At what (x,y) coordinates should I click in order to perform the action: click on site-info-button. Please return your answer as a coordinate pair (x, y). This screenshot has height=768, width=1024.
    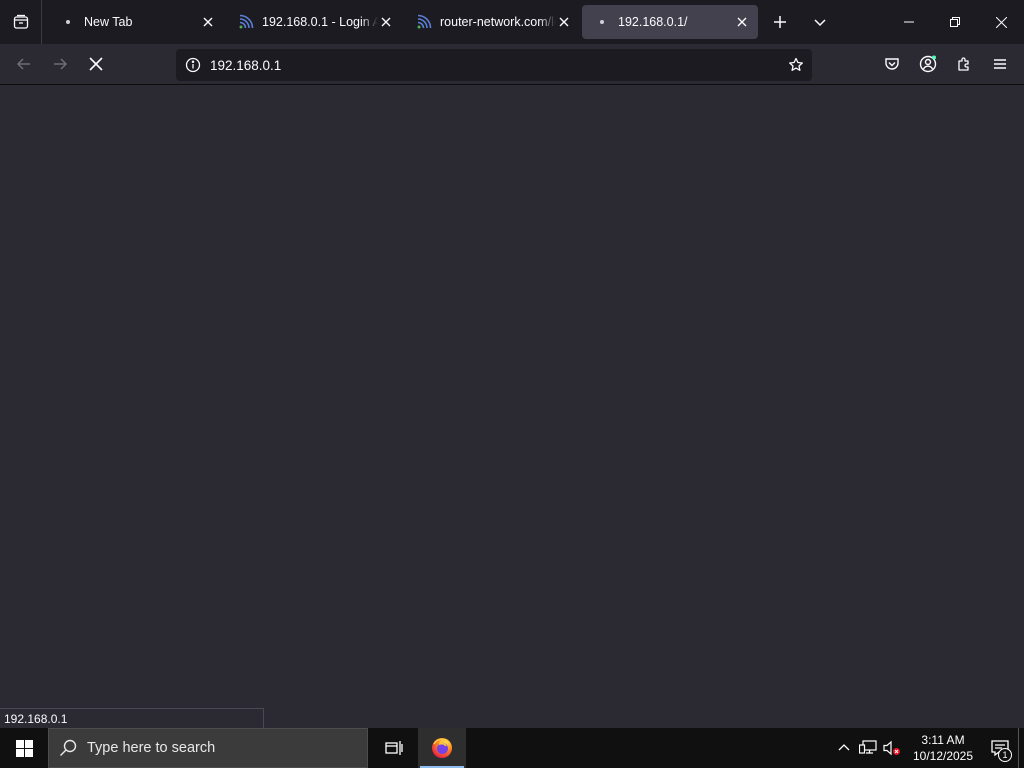
    Looking at the image, I should click on (193, 65).